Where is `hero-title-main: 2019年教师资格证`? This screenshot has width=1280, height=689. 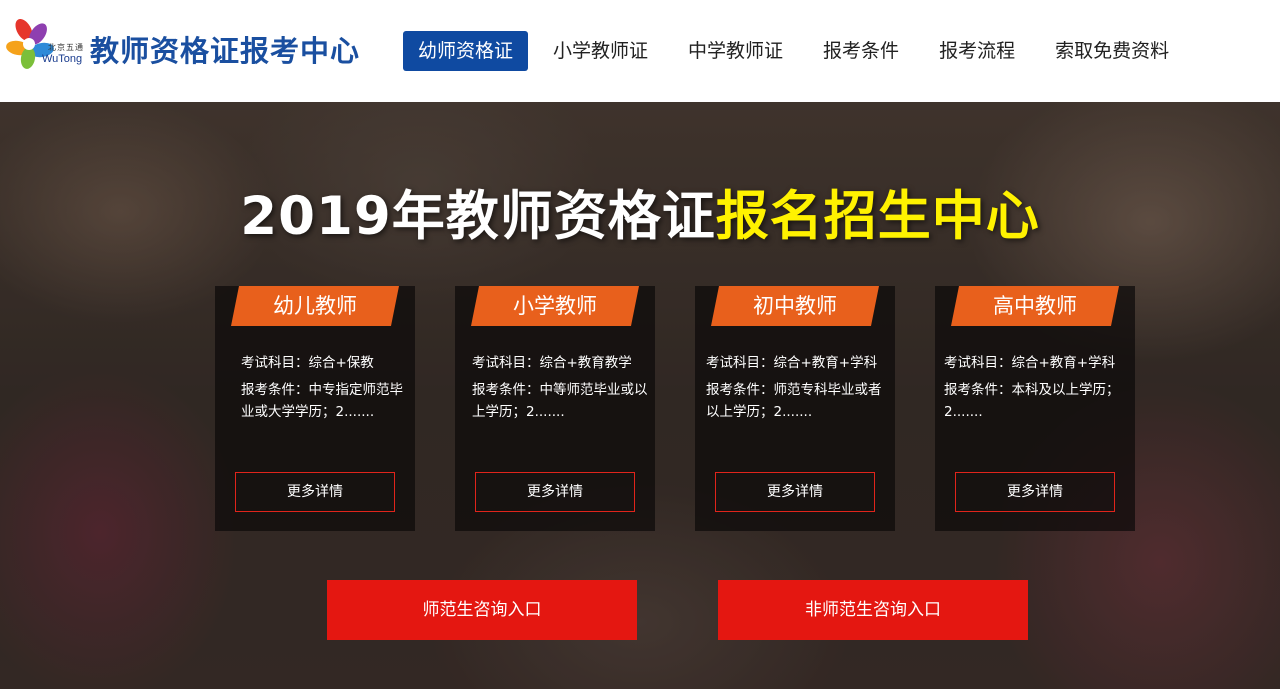 hero-title-main: 2019年教师资格证 is located at coordinates (478, 216).